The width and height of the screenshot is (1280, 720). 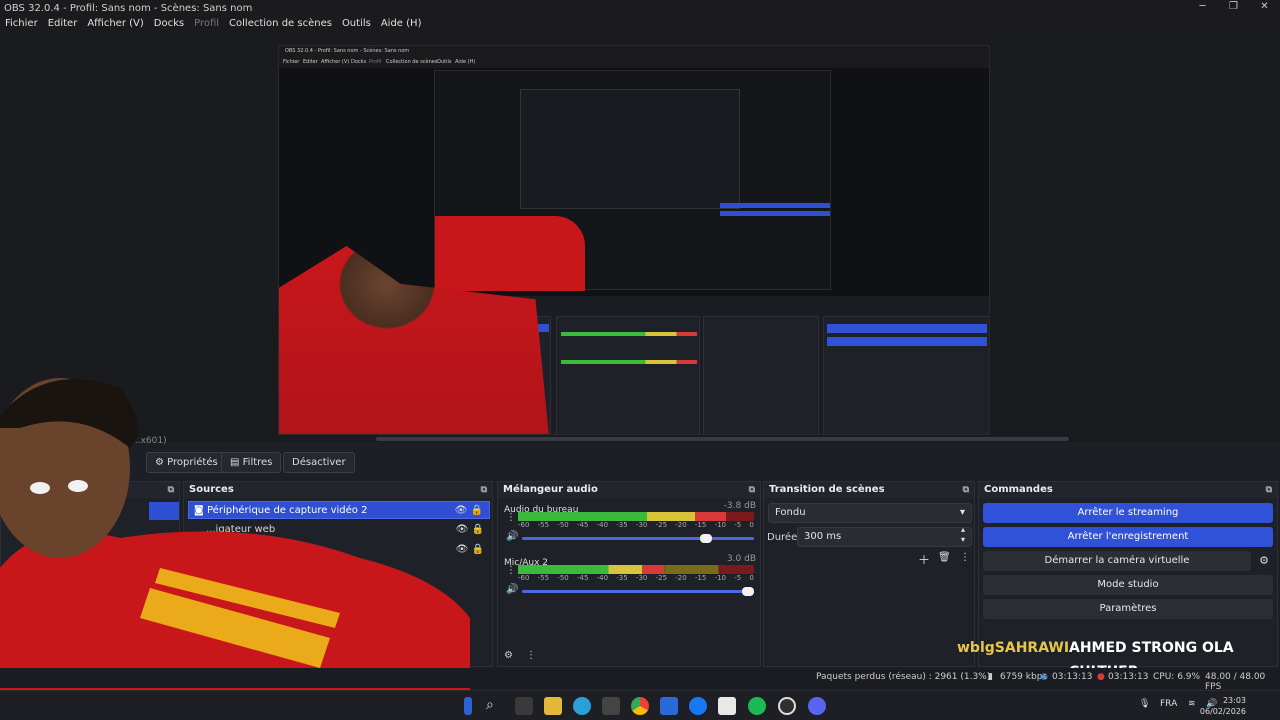 I want to click on facebook-icon, so click(x=698, y=706).